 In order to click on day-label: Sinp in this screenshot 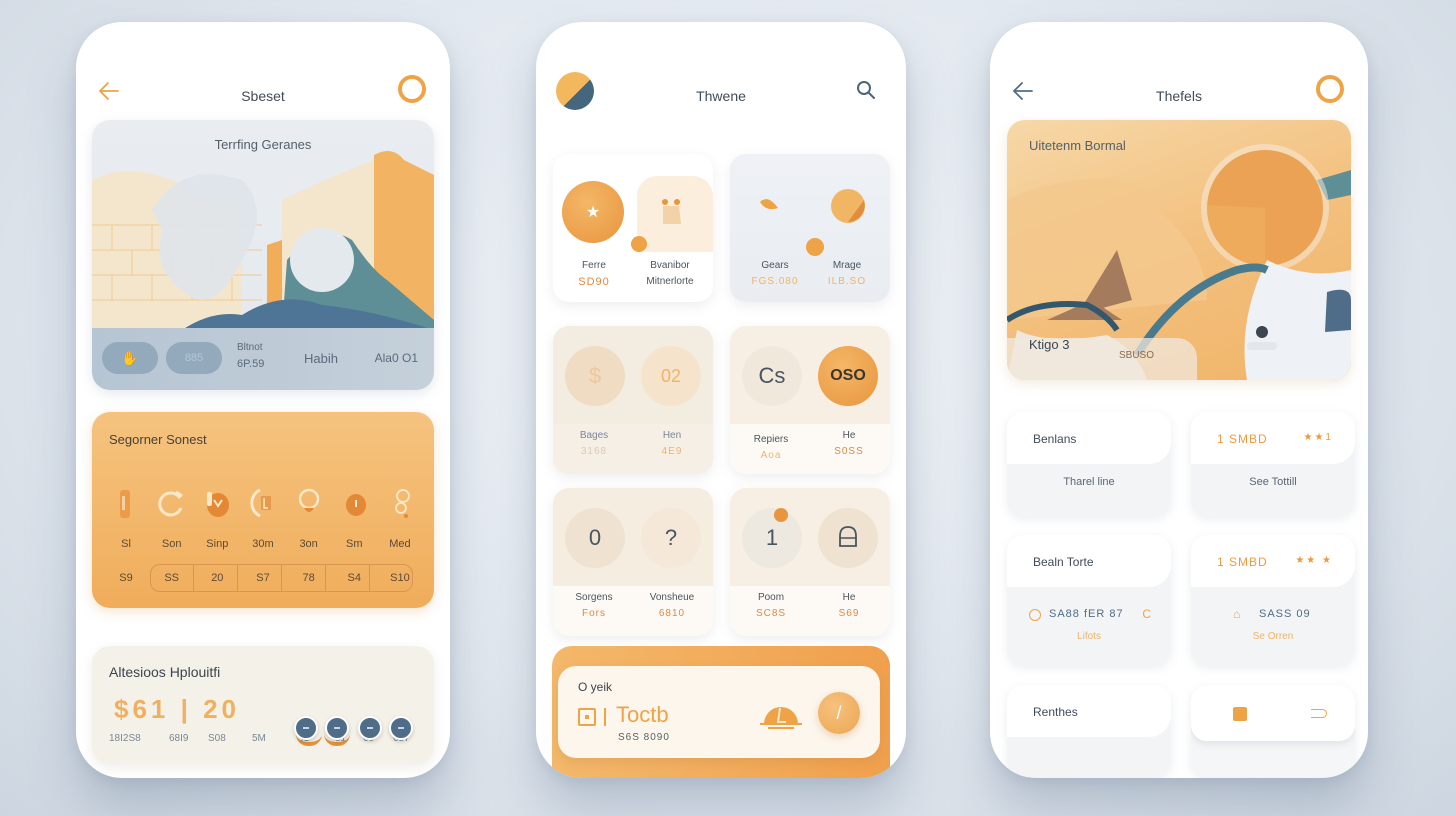, I will do `click(217, 544)`.